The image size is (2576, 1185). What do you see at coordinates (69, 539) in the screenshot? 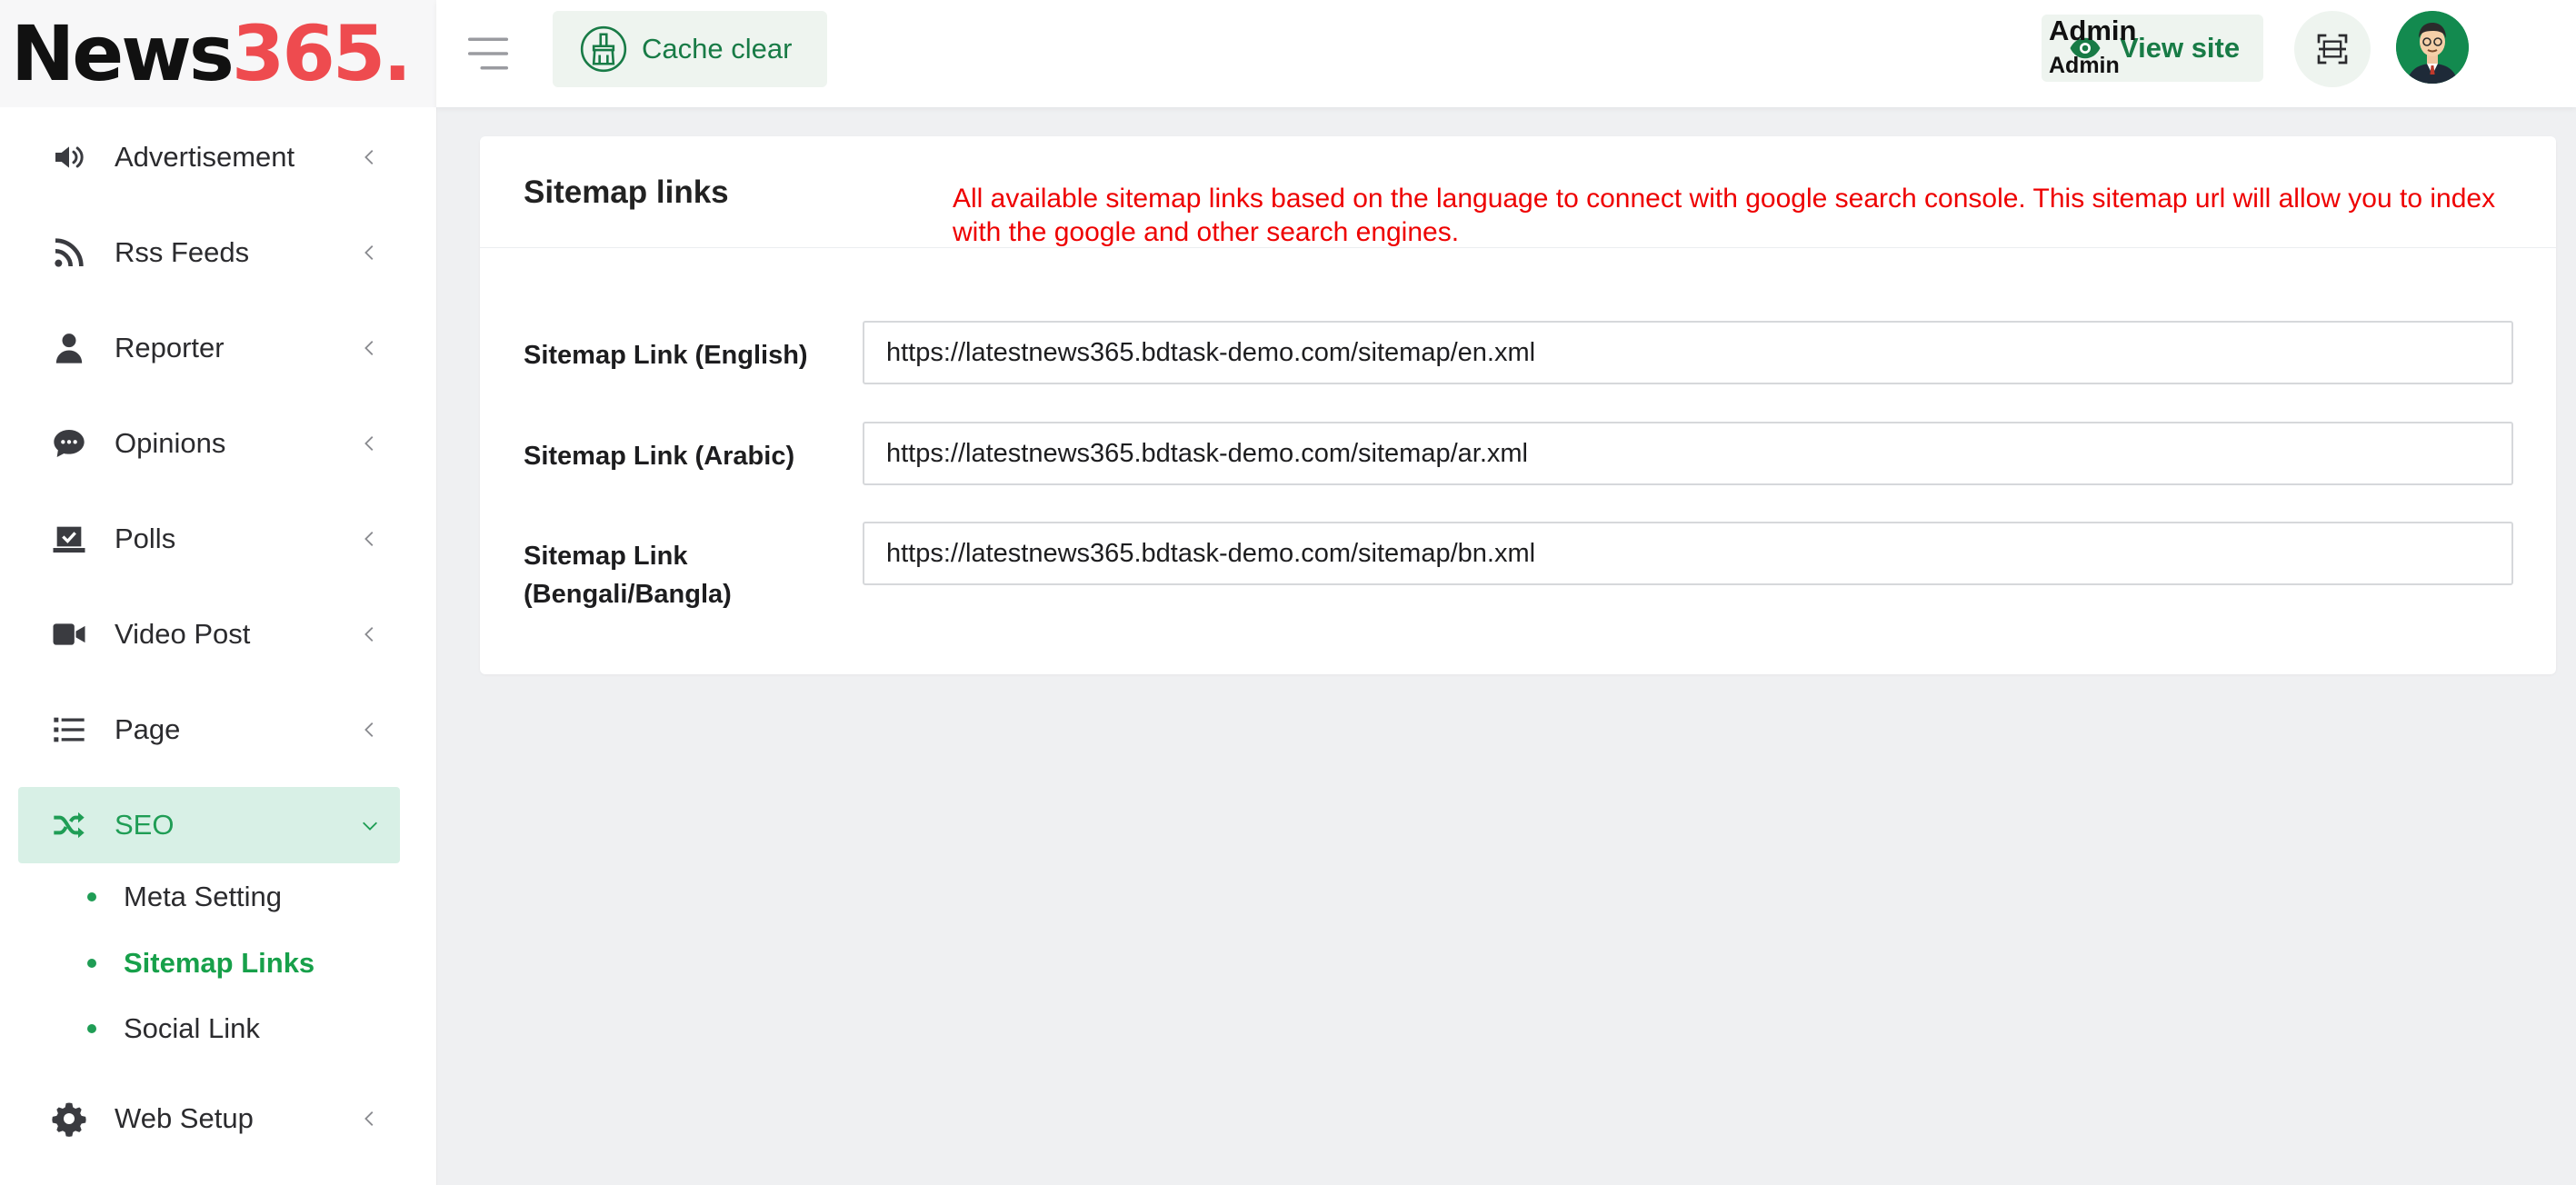
I see `poll-icon` at bounding box center [69, 539].